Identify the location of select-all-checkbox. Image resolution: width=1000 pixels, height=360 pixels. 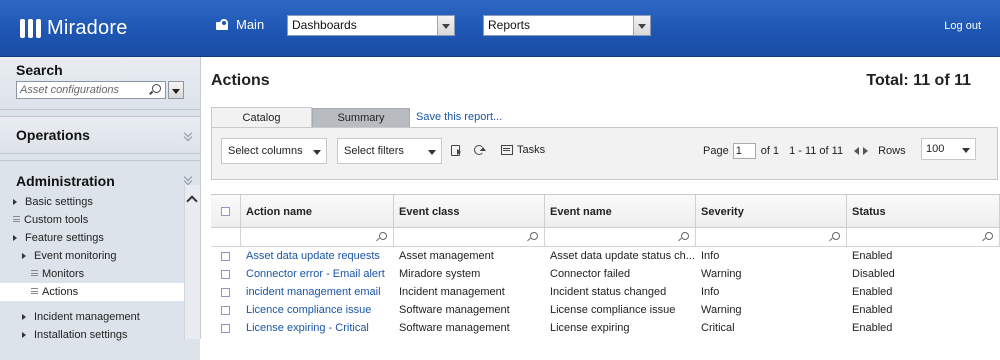
(225, 211).